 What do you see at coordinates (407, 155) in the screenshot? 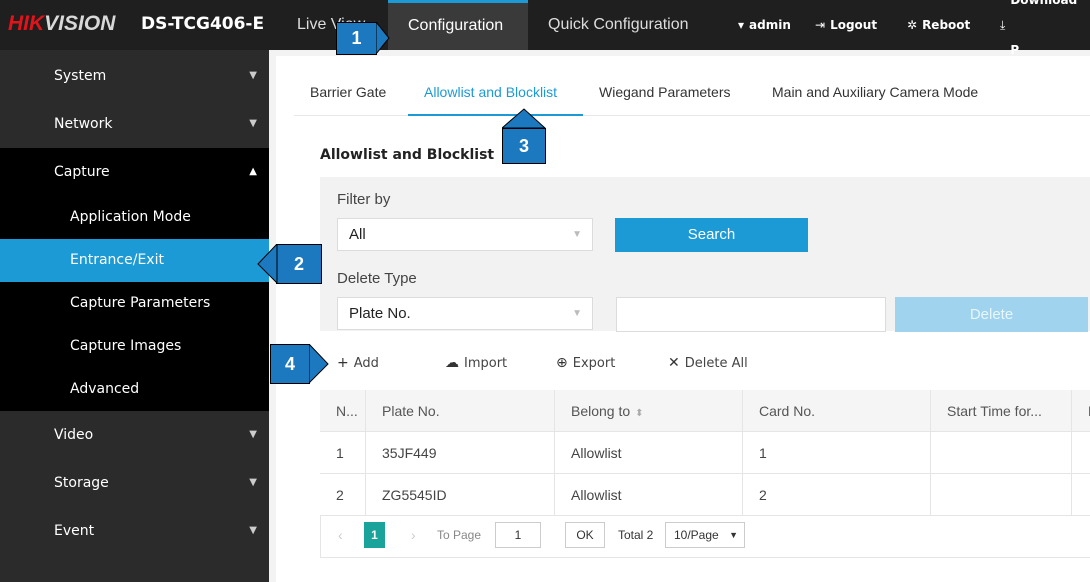
I see `section-title: Allowlist and Blocklist` at bounding box center [407, 155].